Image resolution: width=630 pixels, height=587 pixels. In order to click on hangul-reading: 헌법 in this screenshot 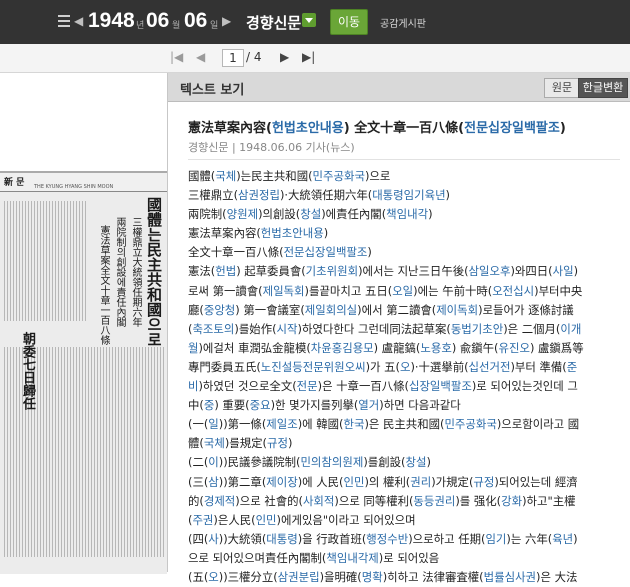, I will do `click(226, 271)`.